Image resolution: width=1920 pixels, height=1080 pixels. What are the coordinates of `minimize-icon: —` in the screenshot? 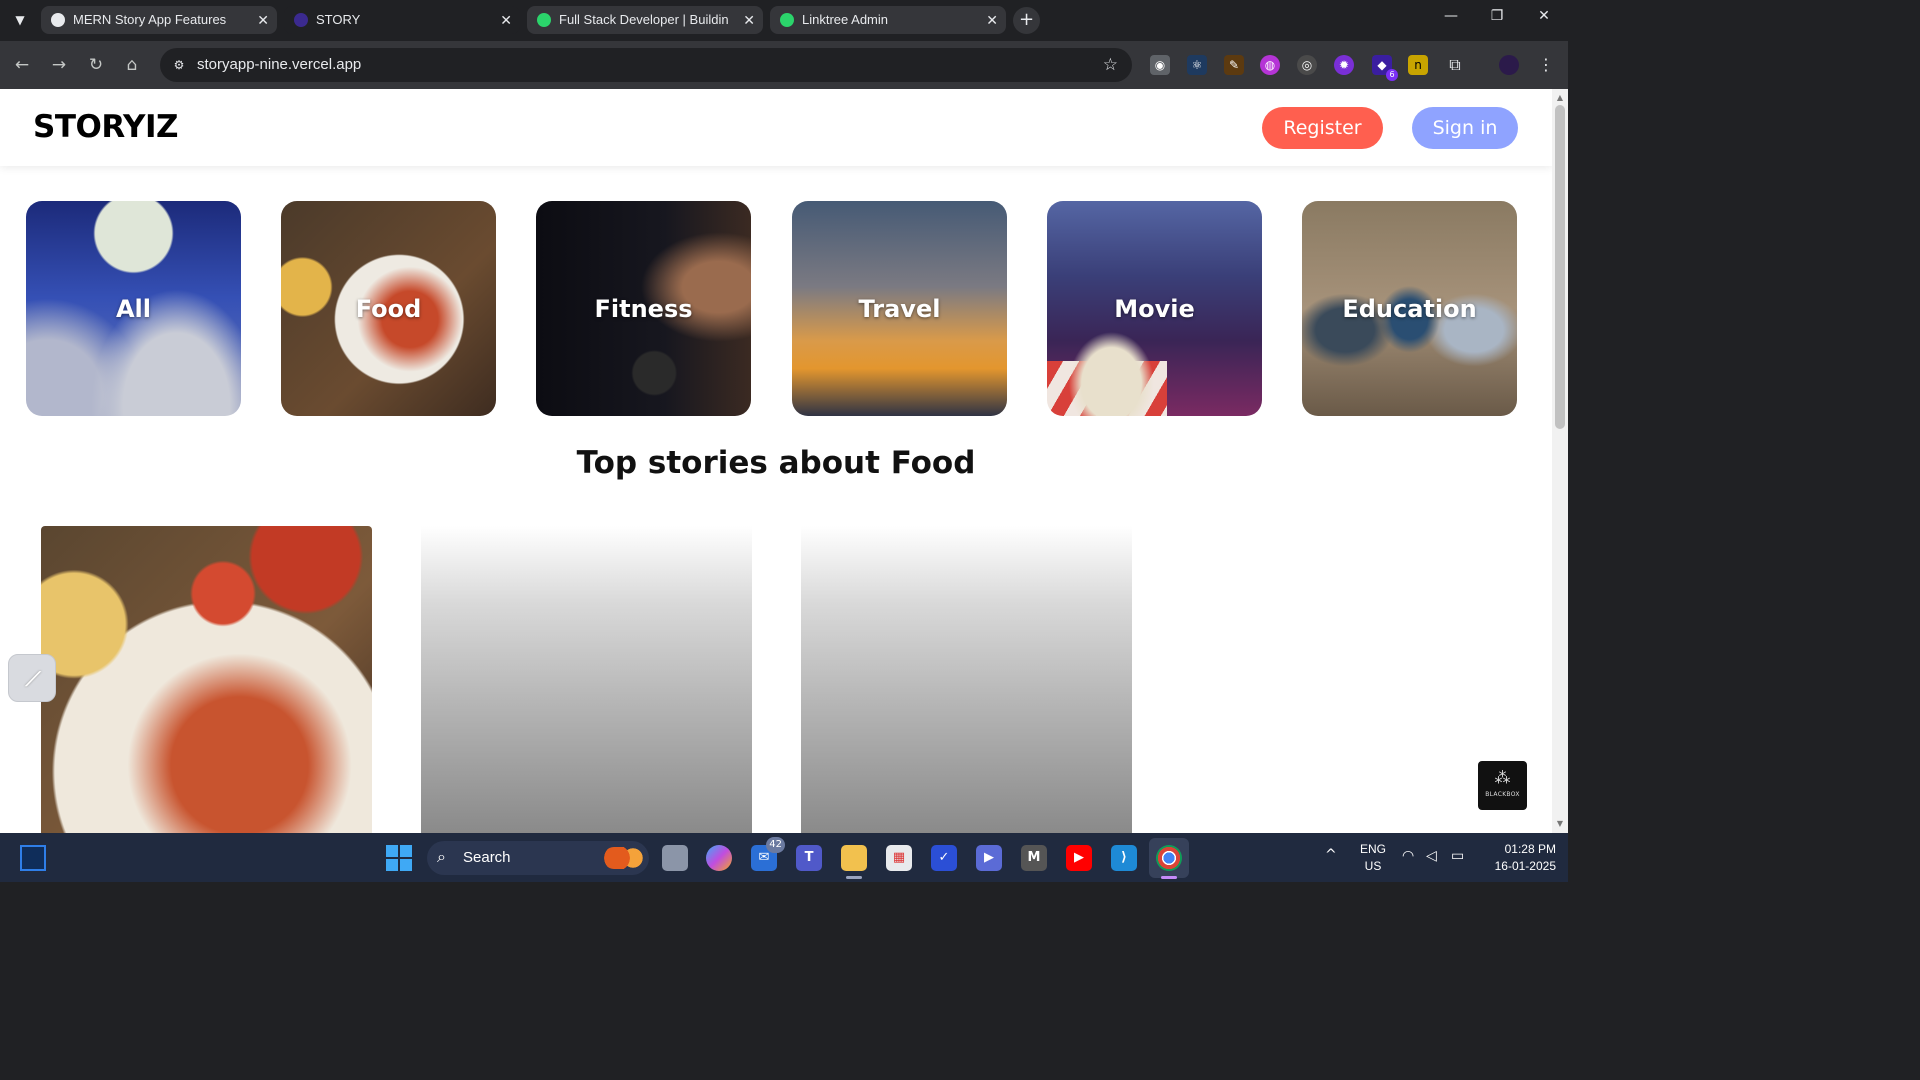 It's located at (1451, 16).